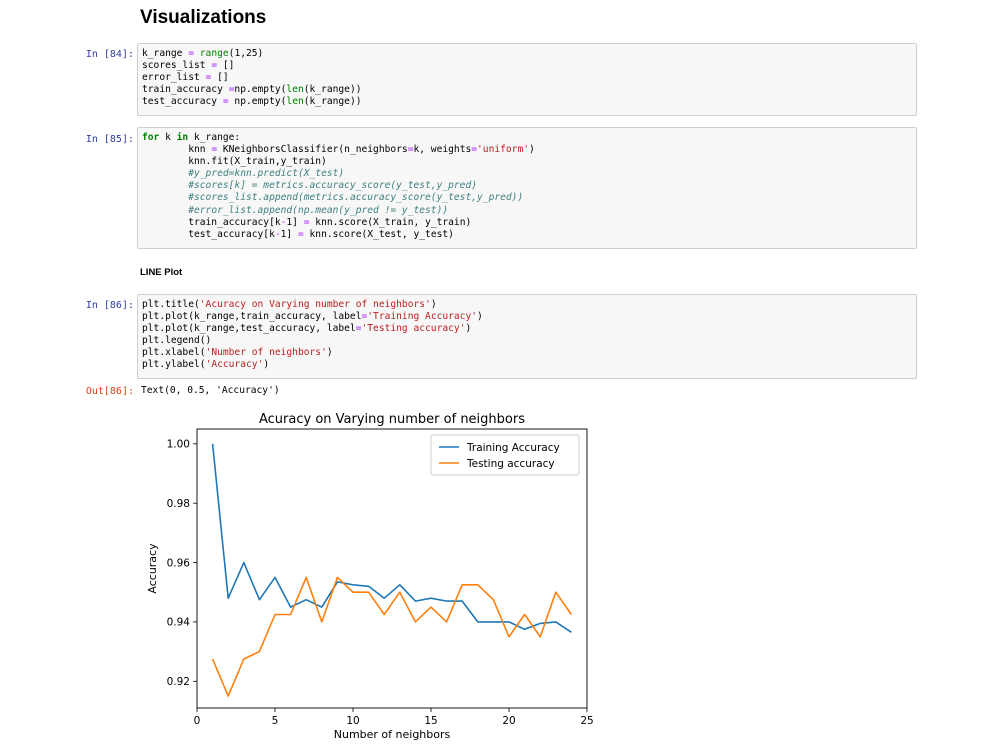 The width and height of the screenshot is (1000, 750). Describe the element at coordinates (152, 568) in the screenshot. I see `y-axis-label: Accuracy` at that location.